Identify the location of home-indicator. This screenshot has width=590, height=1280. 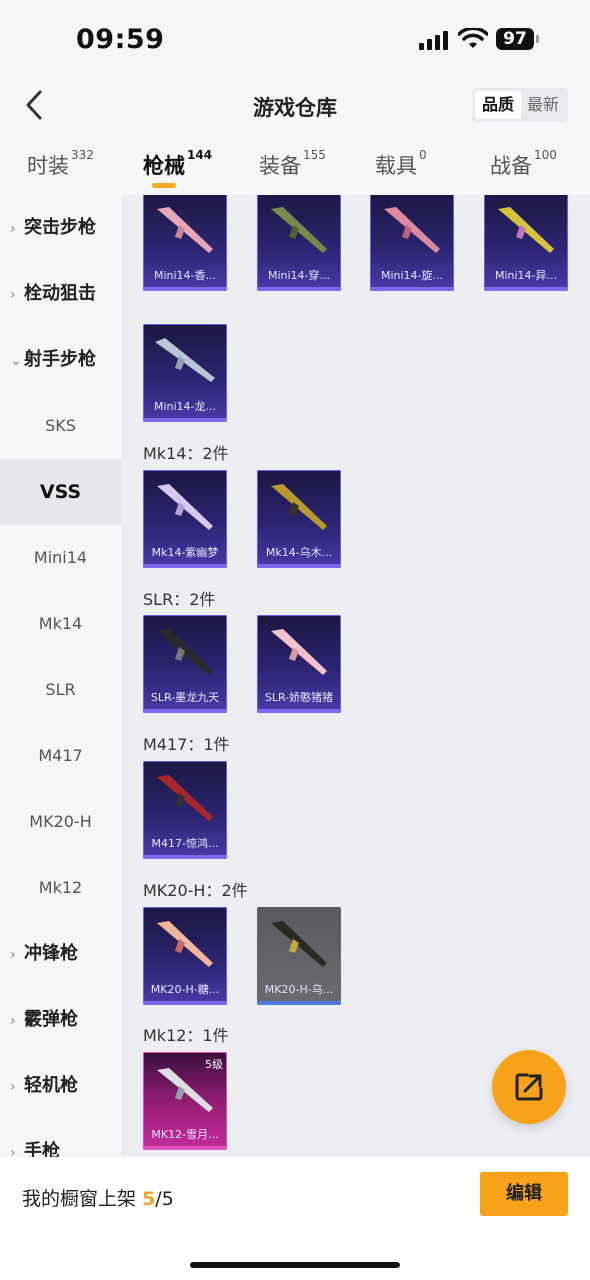
(295, 1265).